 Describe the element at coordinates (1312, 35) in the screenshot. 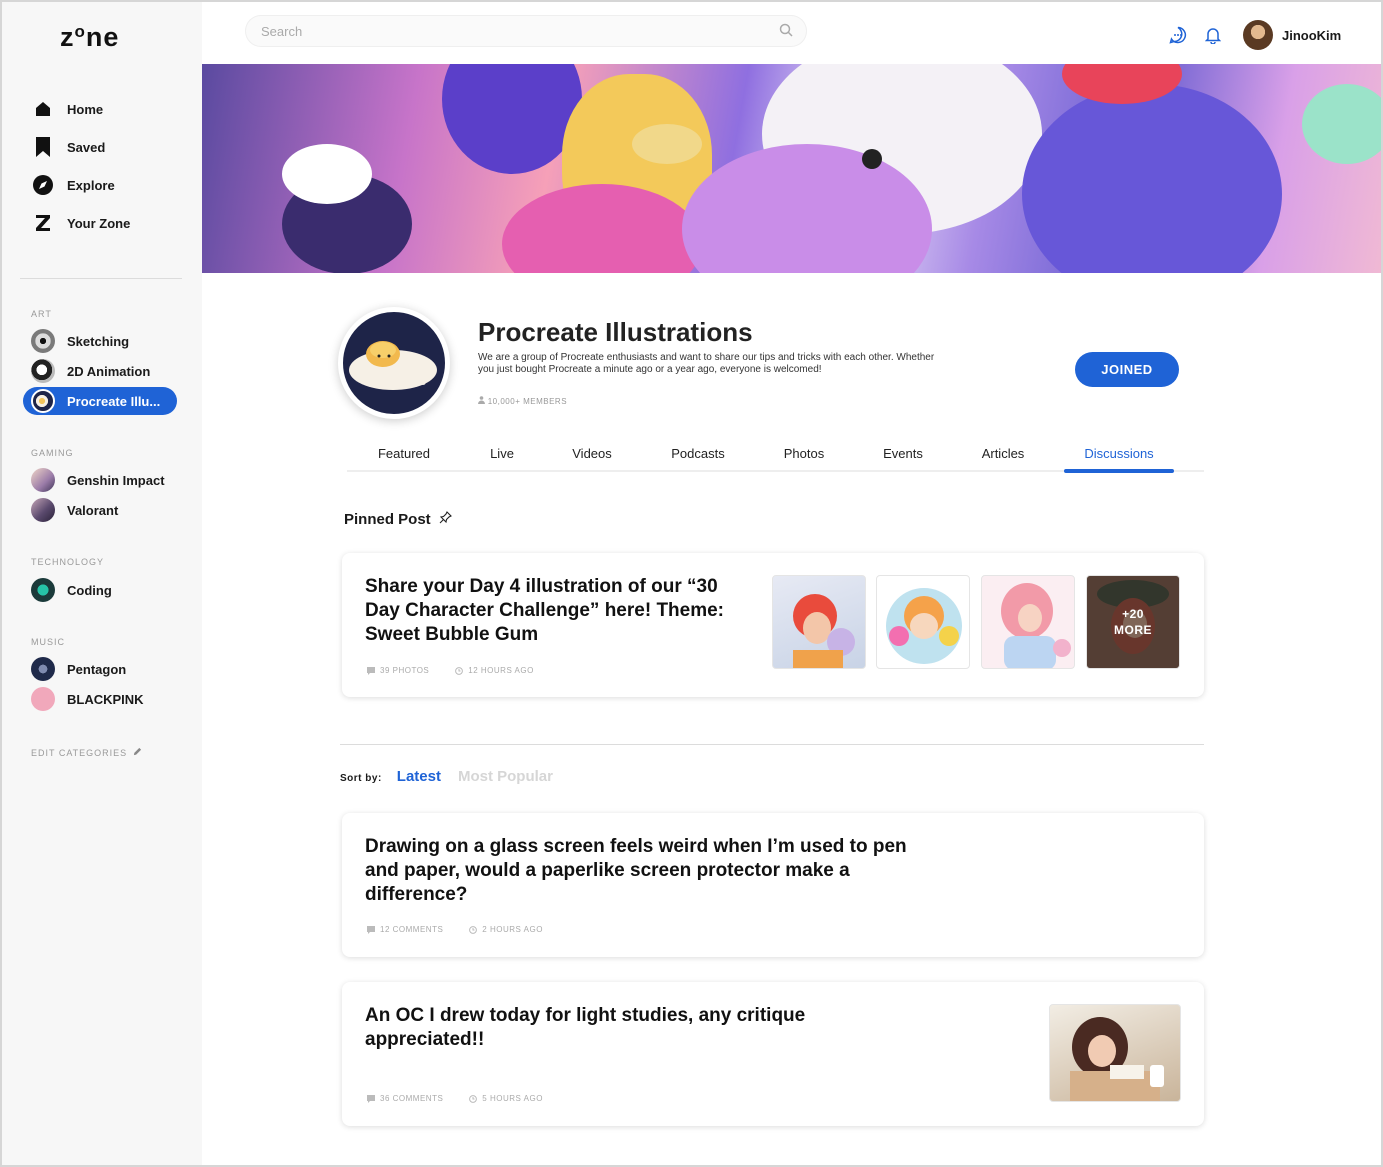

I see `user-name: JinooKim` at that location.